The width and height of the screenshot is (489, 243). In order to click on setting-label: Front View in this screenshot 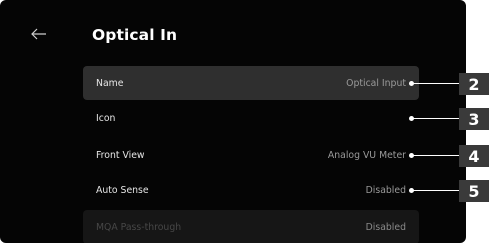, I will do `click(120, 155)`.